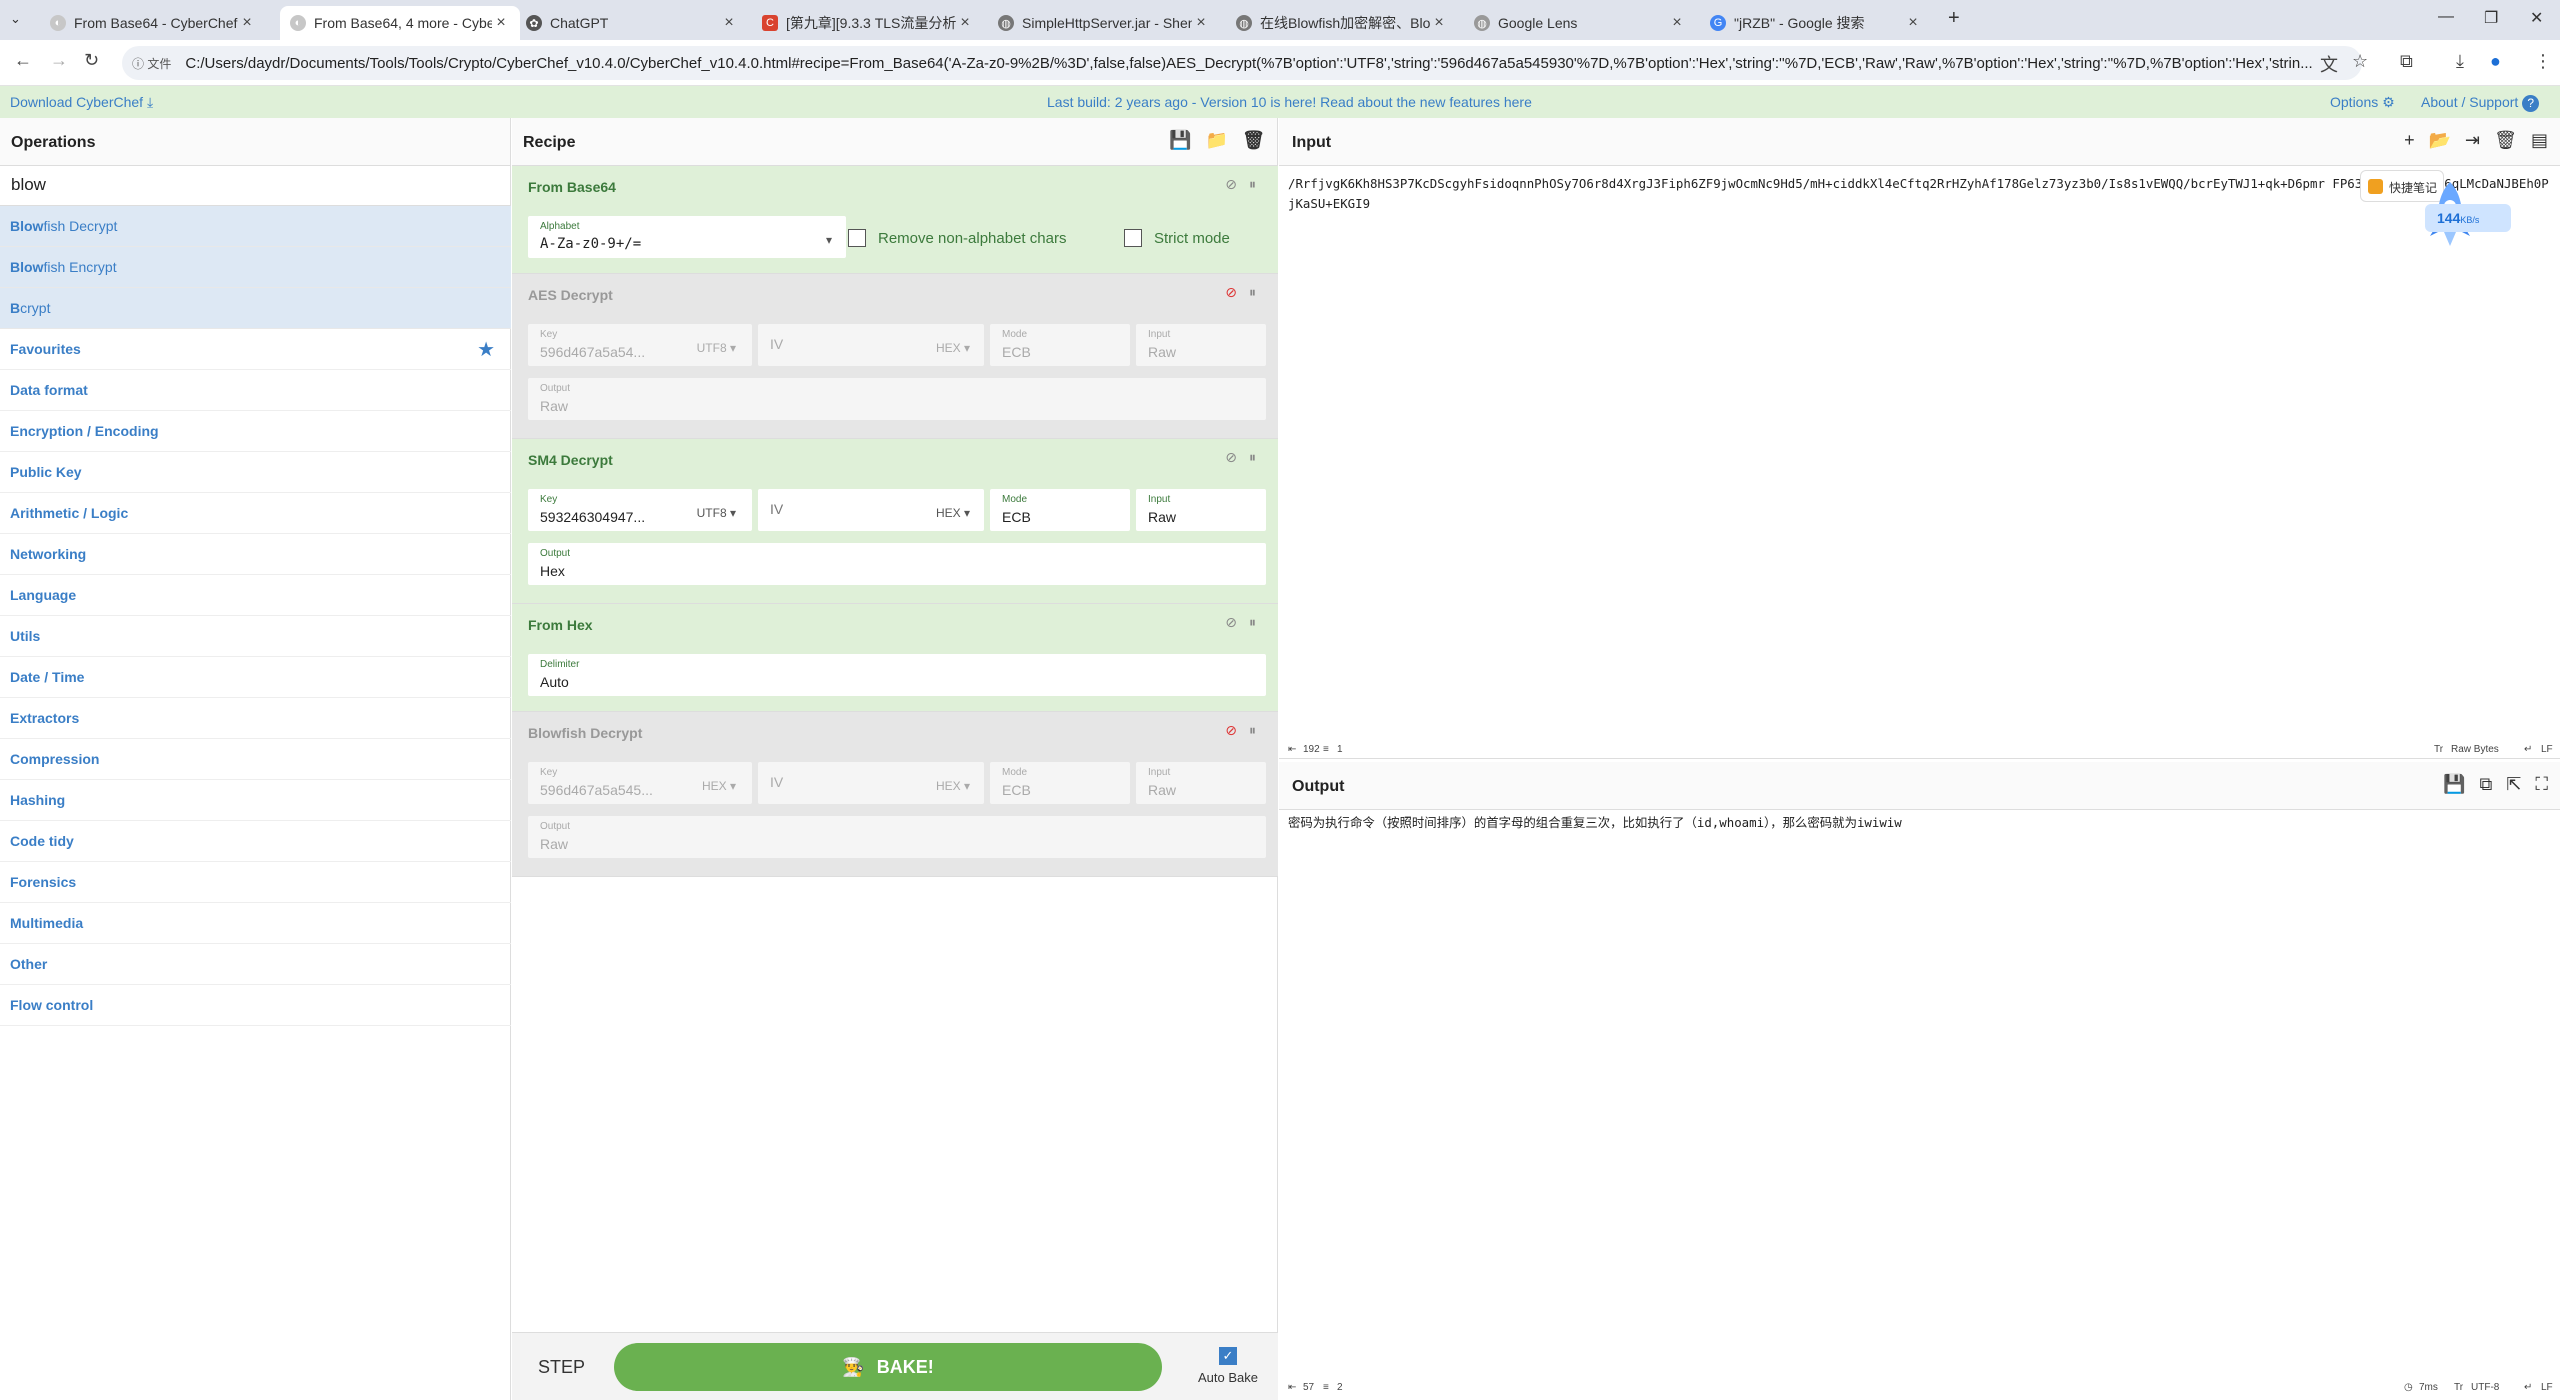  I want to click on category-utils: Utils, so click(255, 636).